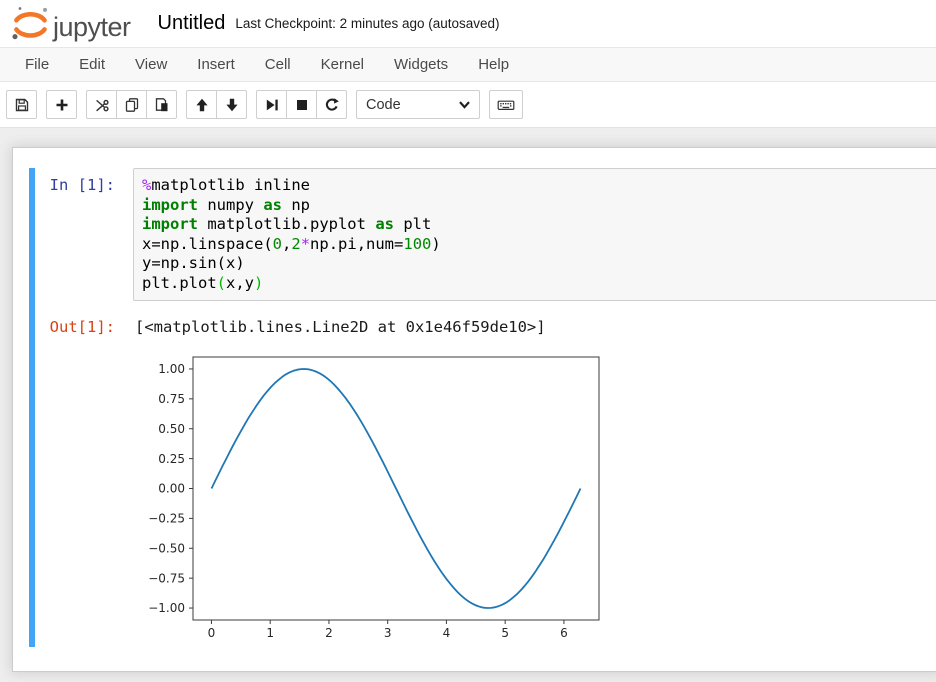  I want to click on svg-text: 6, so click(564, 633).